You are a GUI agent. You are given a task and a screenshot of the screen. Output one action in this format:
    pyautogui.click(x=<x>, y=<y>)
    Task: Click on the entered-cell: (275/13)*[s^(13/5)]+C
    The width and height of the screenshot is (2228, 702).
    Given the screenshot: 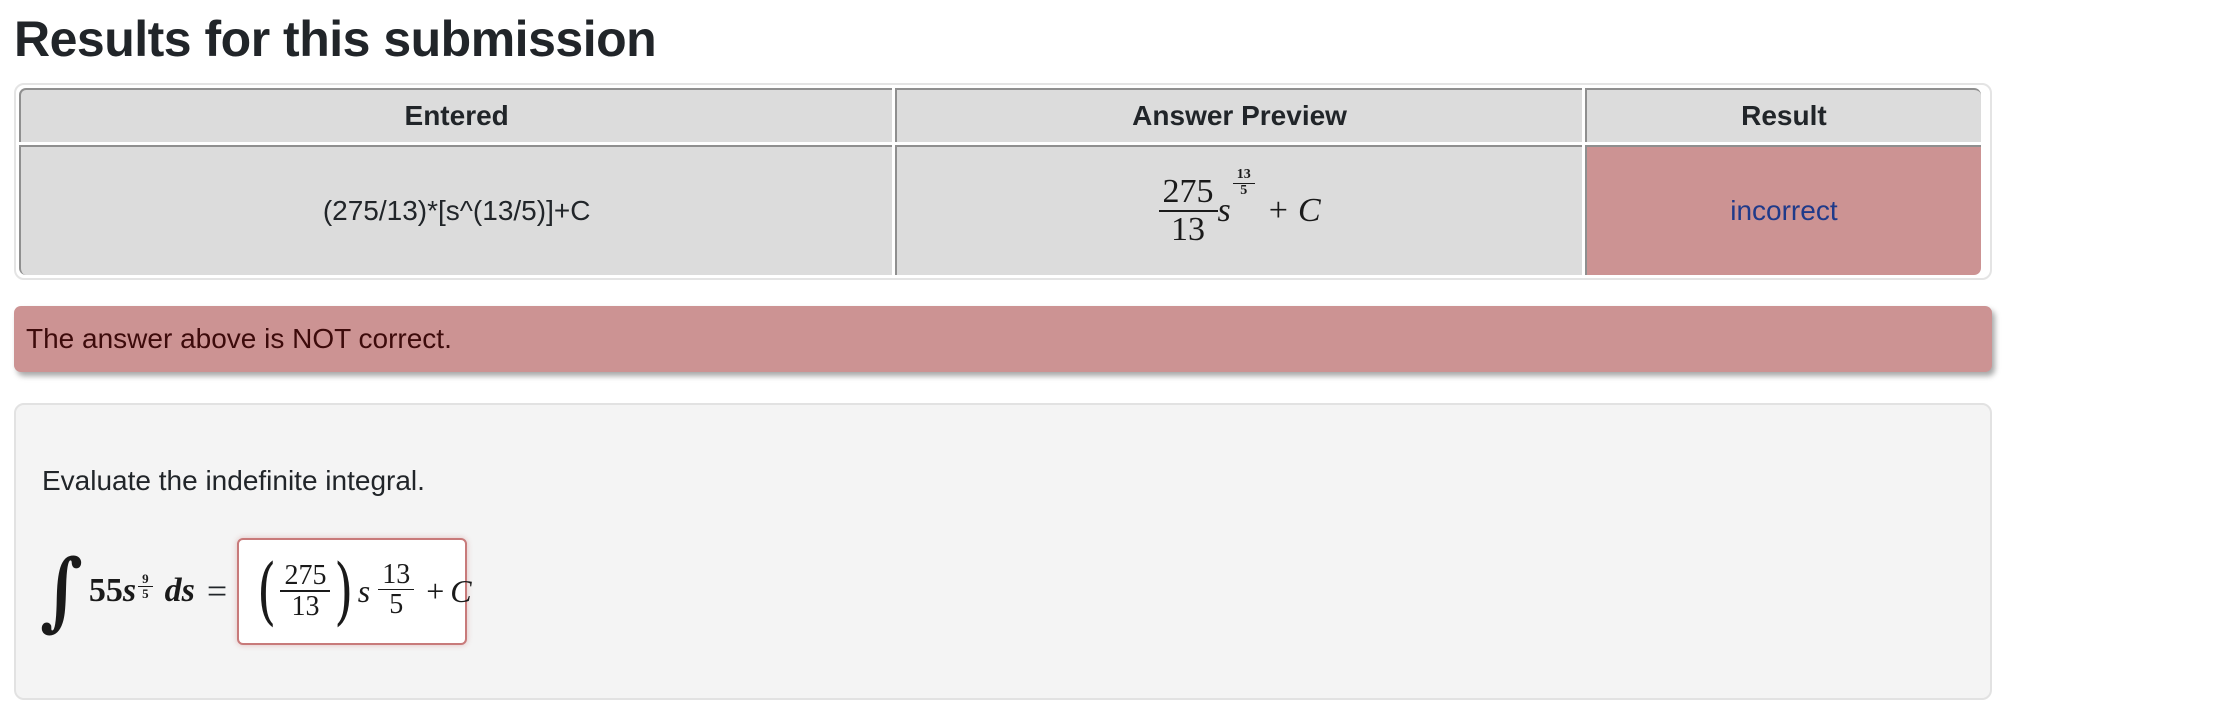 What is the action you would take?
    pyautogui.click(x=456, y=210)
    